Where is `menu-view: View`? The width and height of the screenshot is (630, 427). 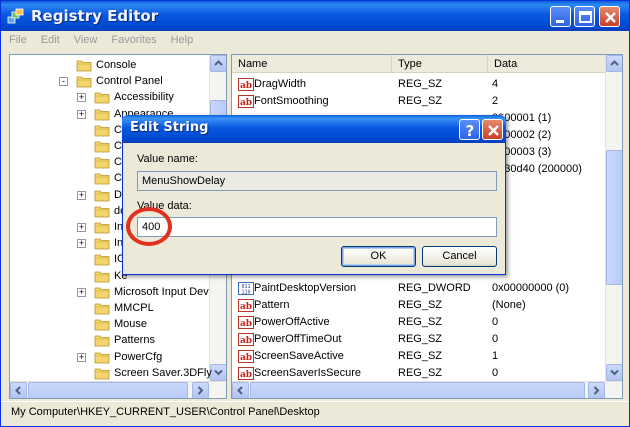
menu-view: View is located at coordinates (86, 43).